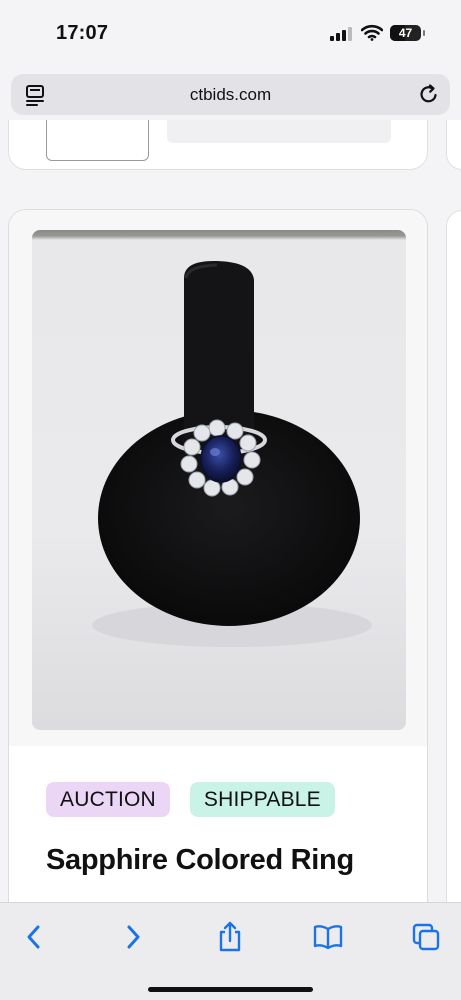 The image size is (461, 1000). I want to click on auction-badge: AUCTION, so click(108, 799).